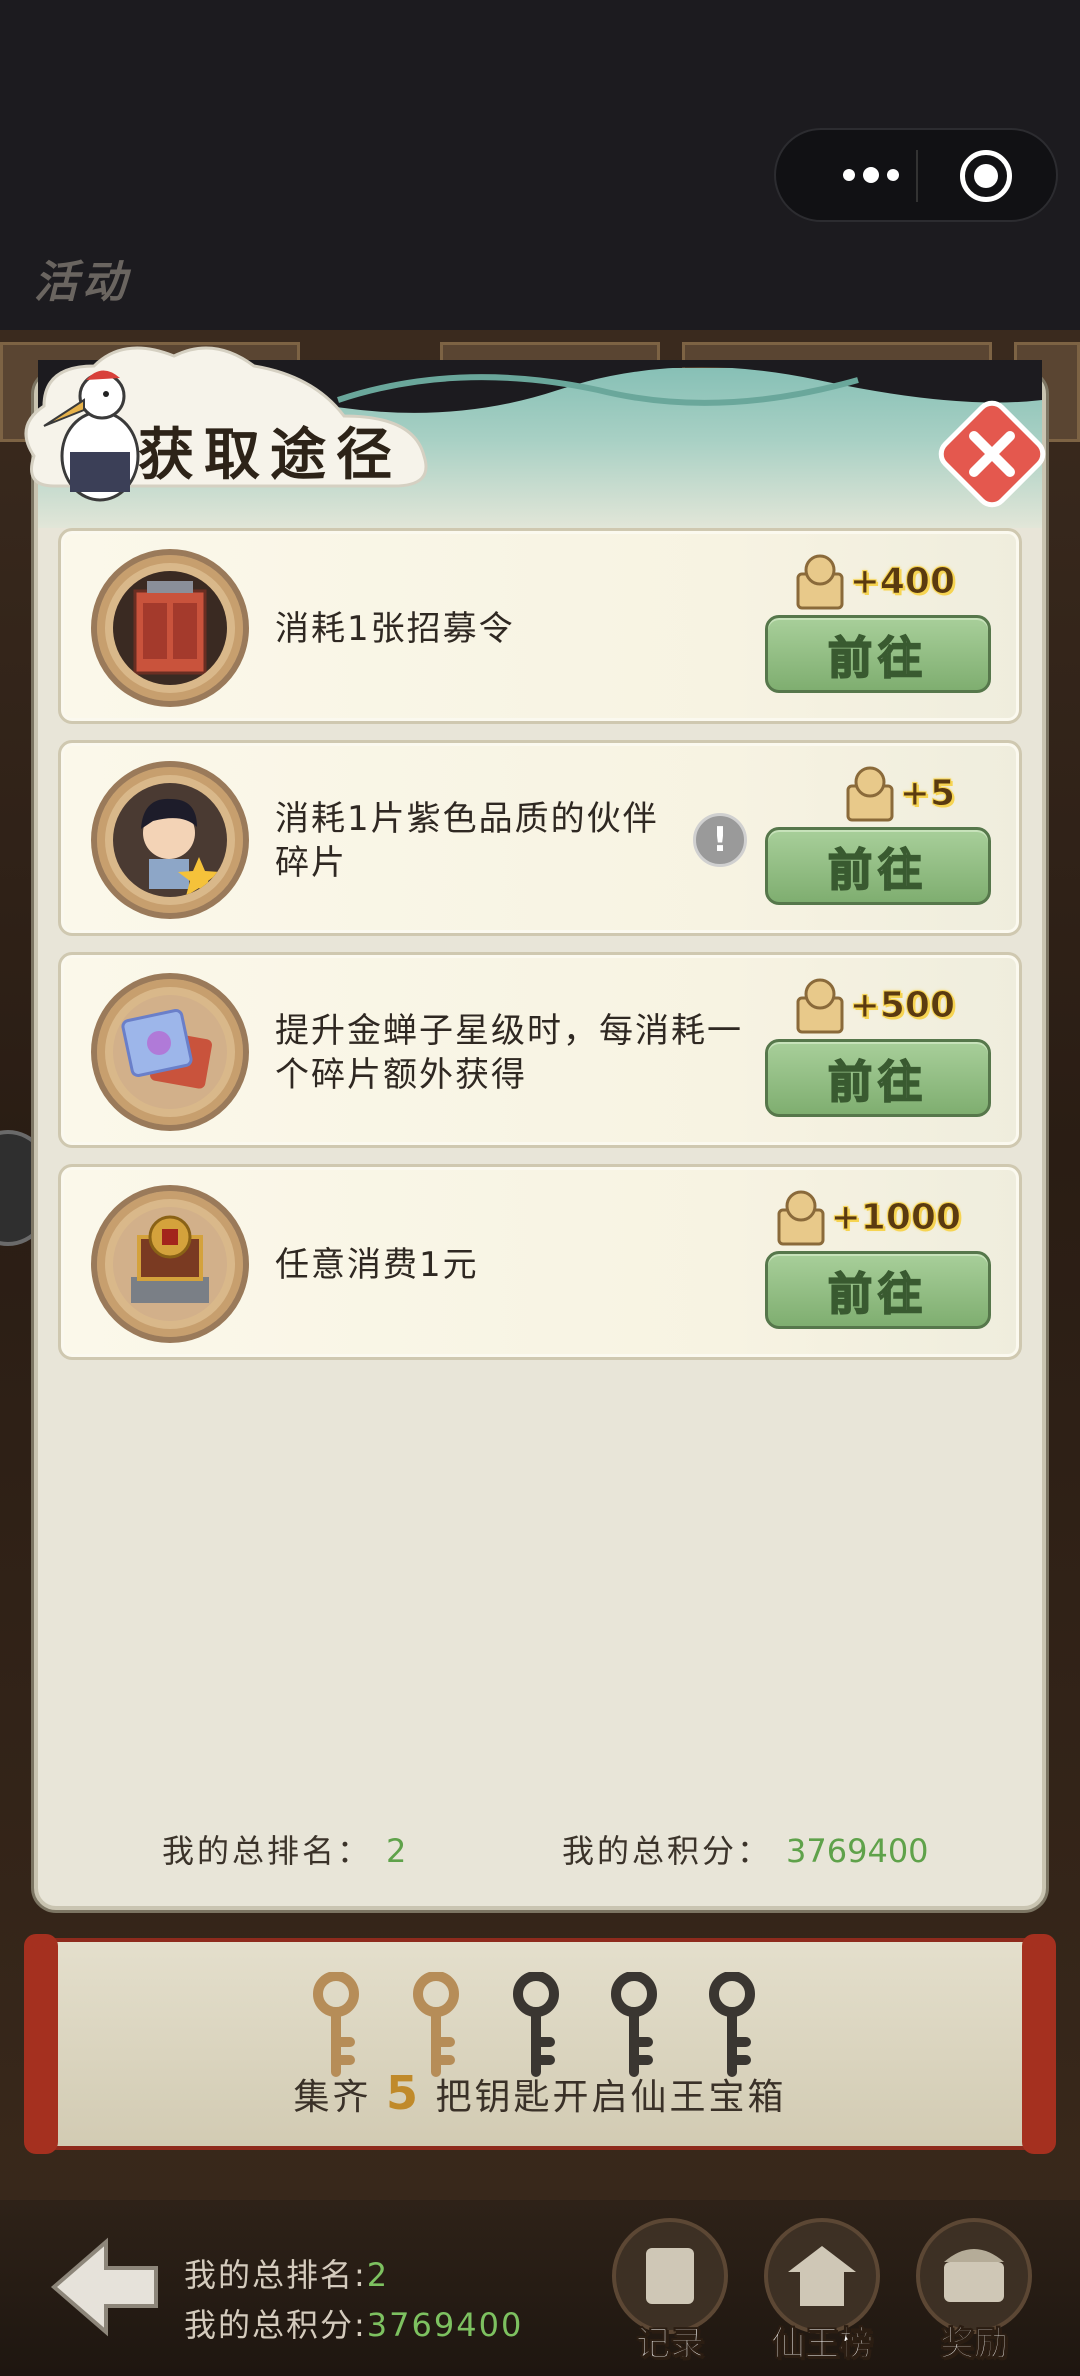  I want to click on bottom-rank: 我的总排名:2, so click(286, 2273).